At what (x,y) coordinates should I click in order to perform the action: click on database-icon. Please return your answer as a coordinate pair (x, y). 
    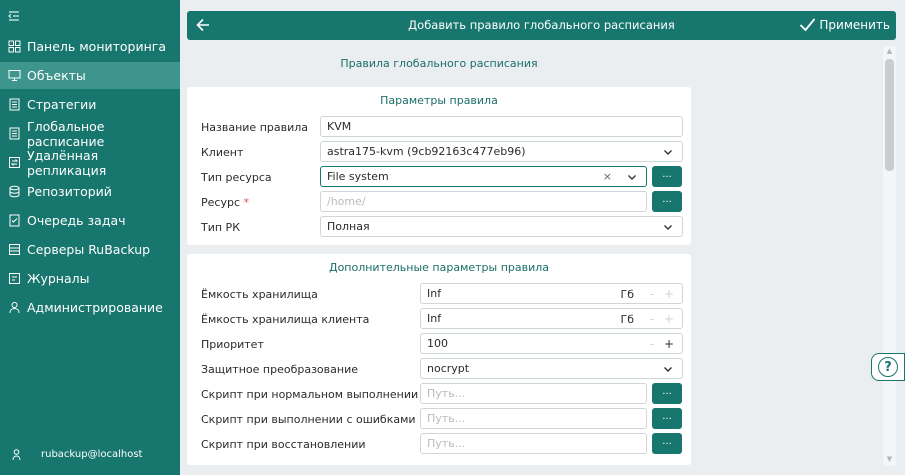
    Looking at the image, I should click on (14, 191).